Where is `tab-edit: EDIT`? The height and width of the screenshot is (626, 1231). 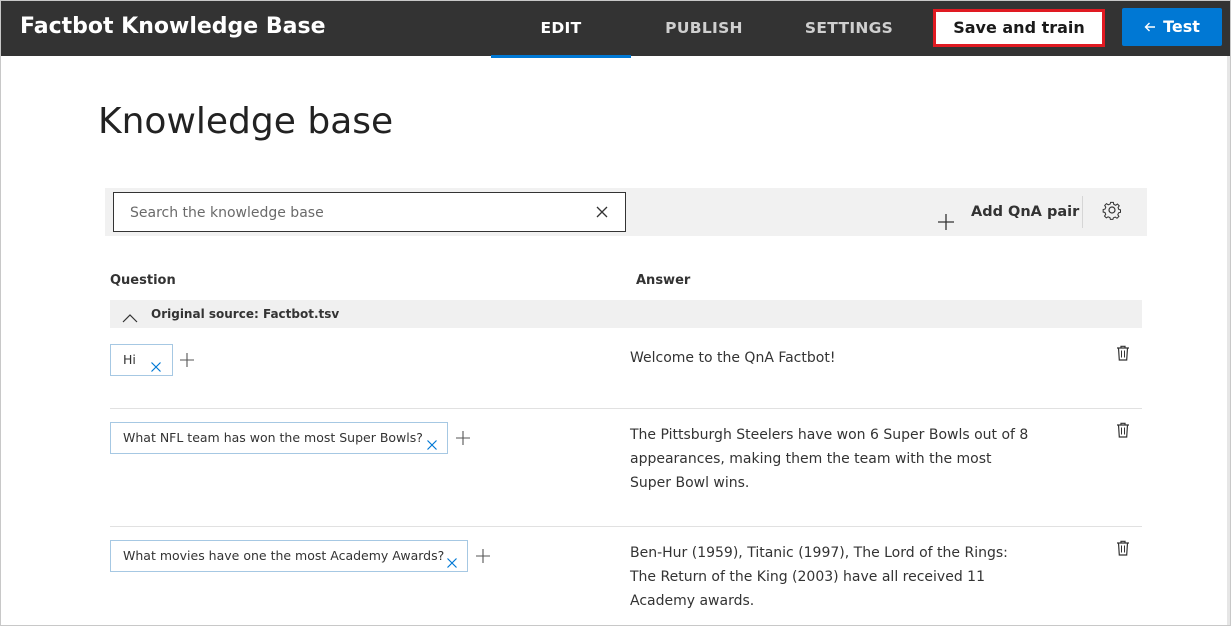 tab-edit: EDIT is located at coordinates (561, 29).